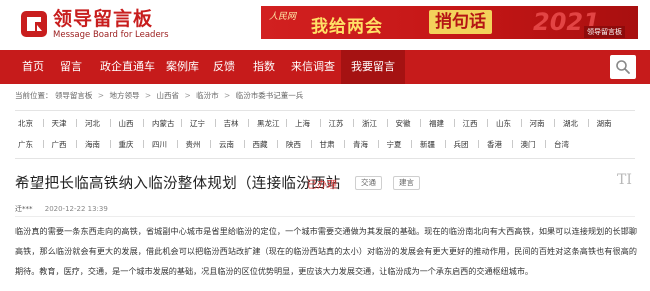  I want to click on province-link: 河北, so click(92, 123).